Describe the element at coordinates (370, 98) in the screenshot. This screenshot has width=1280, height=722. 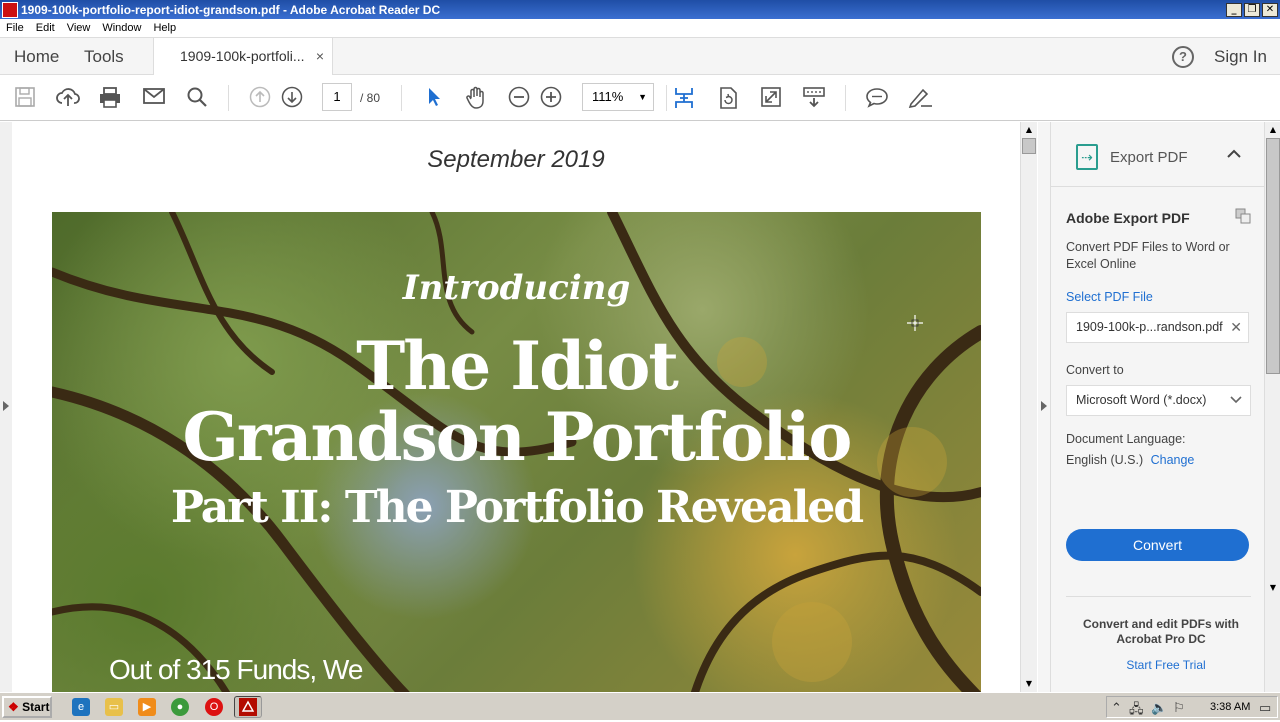
I see `page-count: / 80` at that location.